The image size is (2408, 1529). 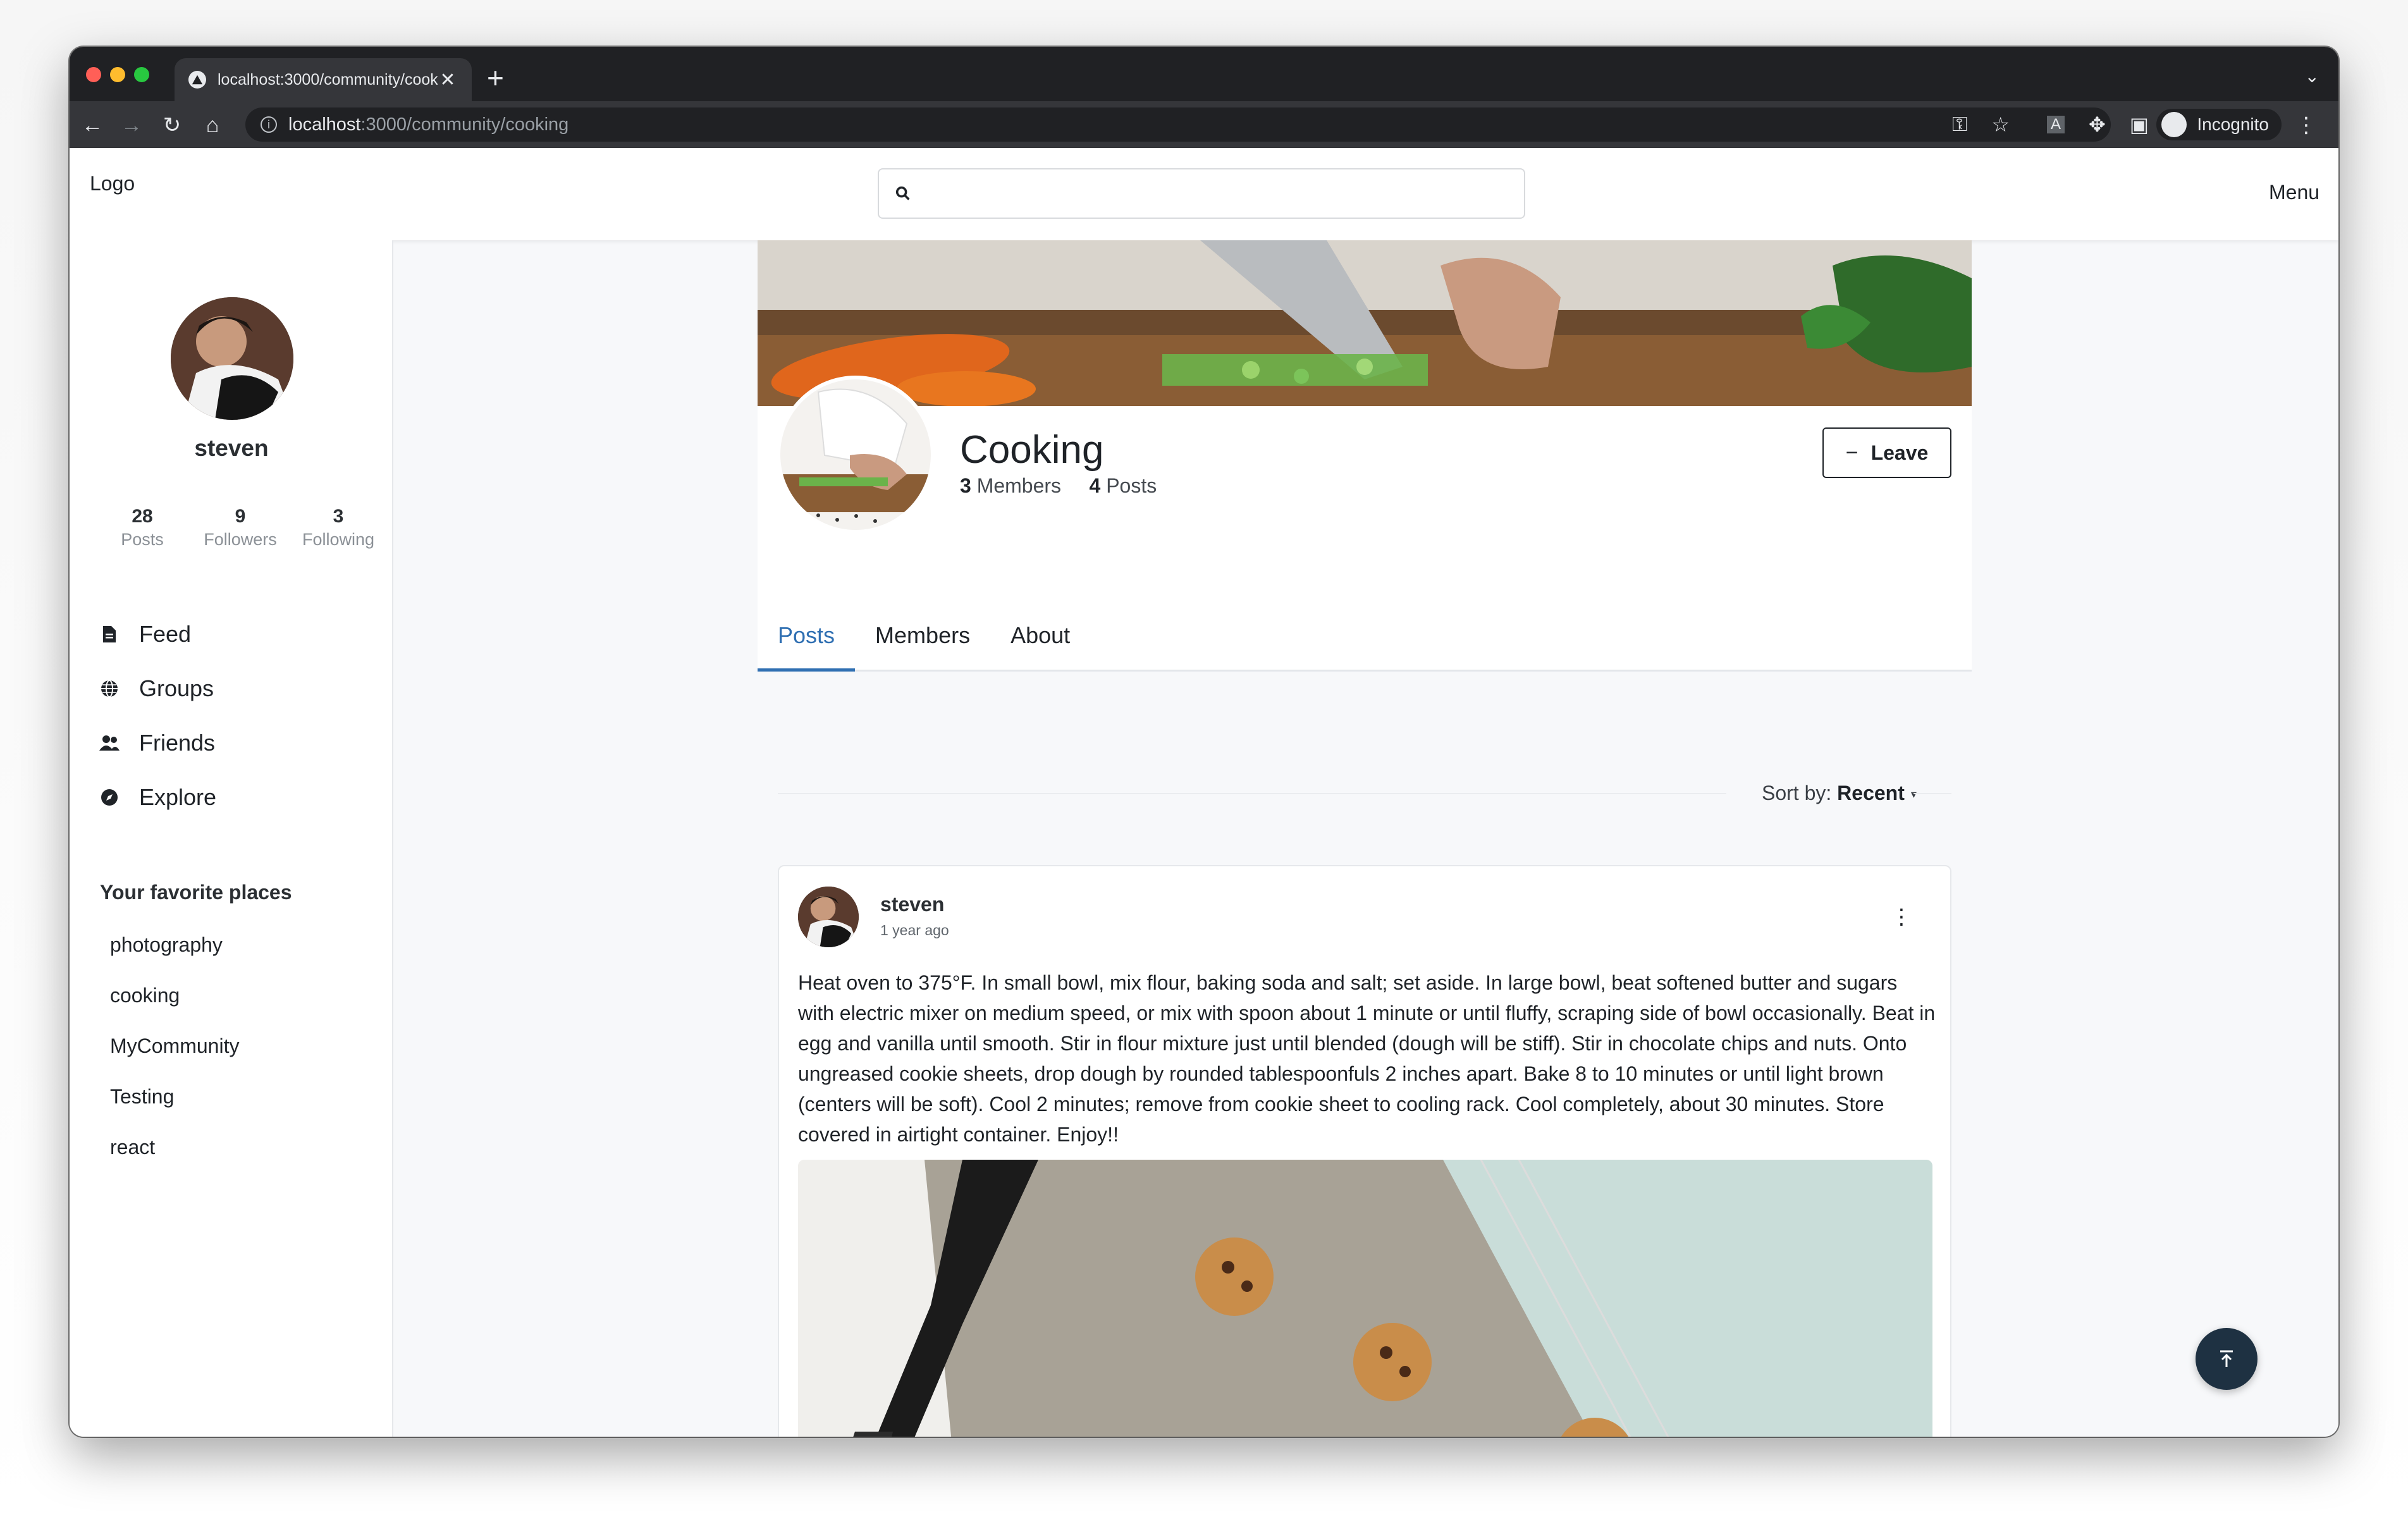 I want to click on document-icon, so click(x=109, y=634).